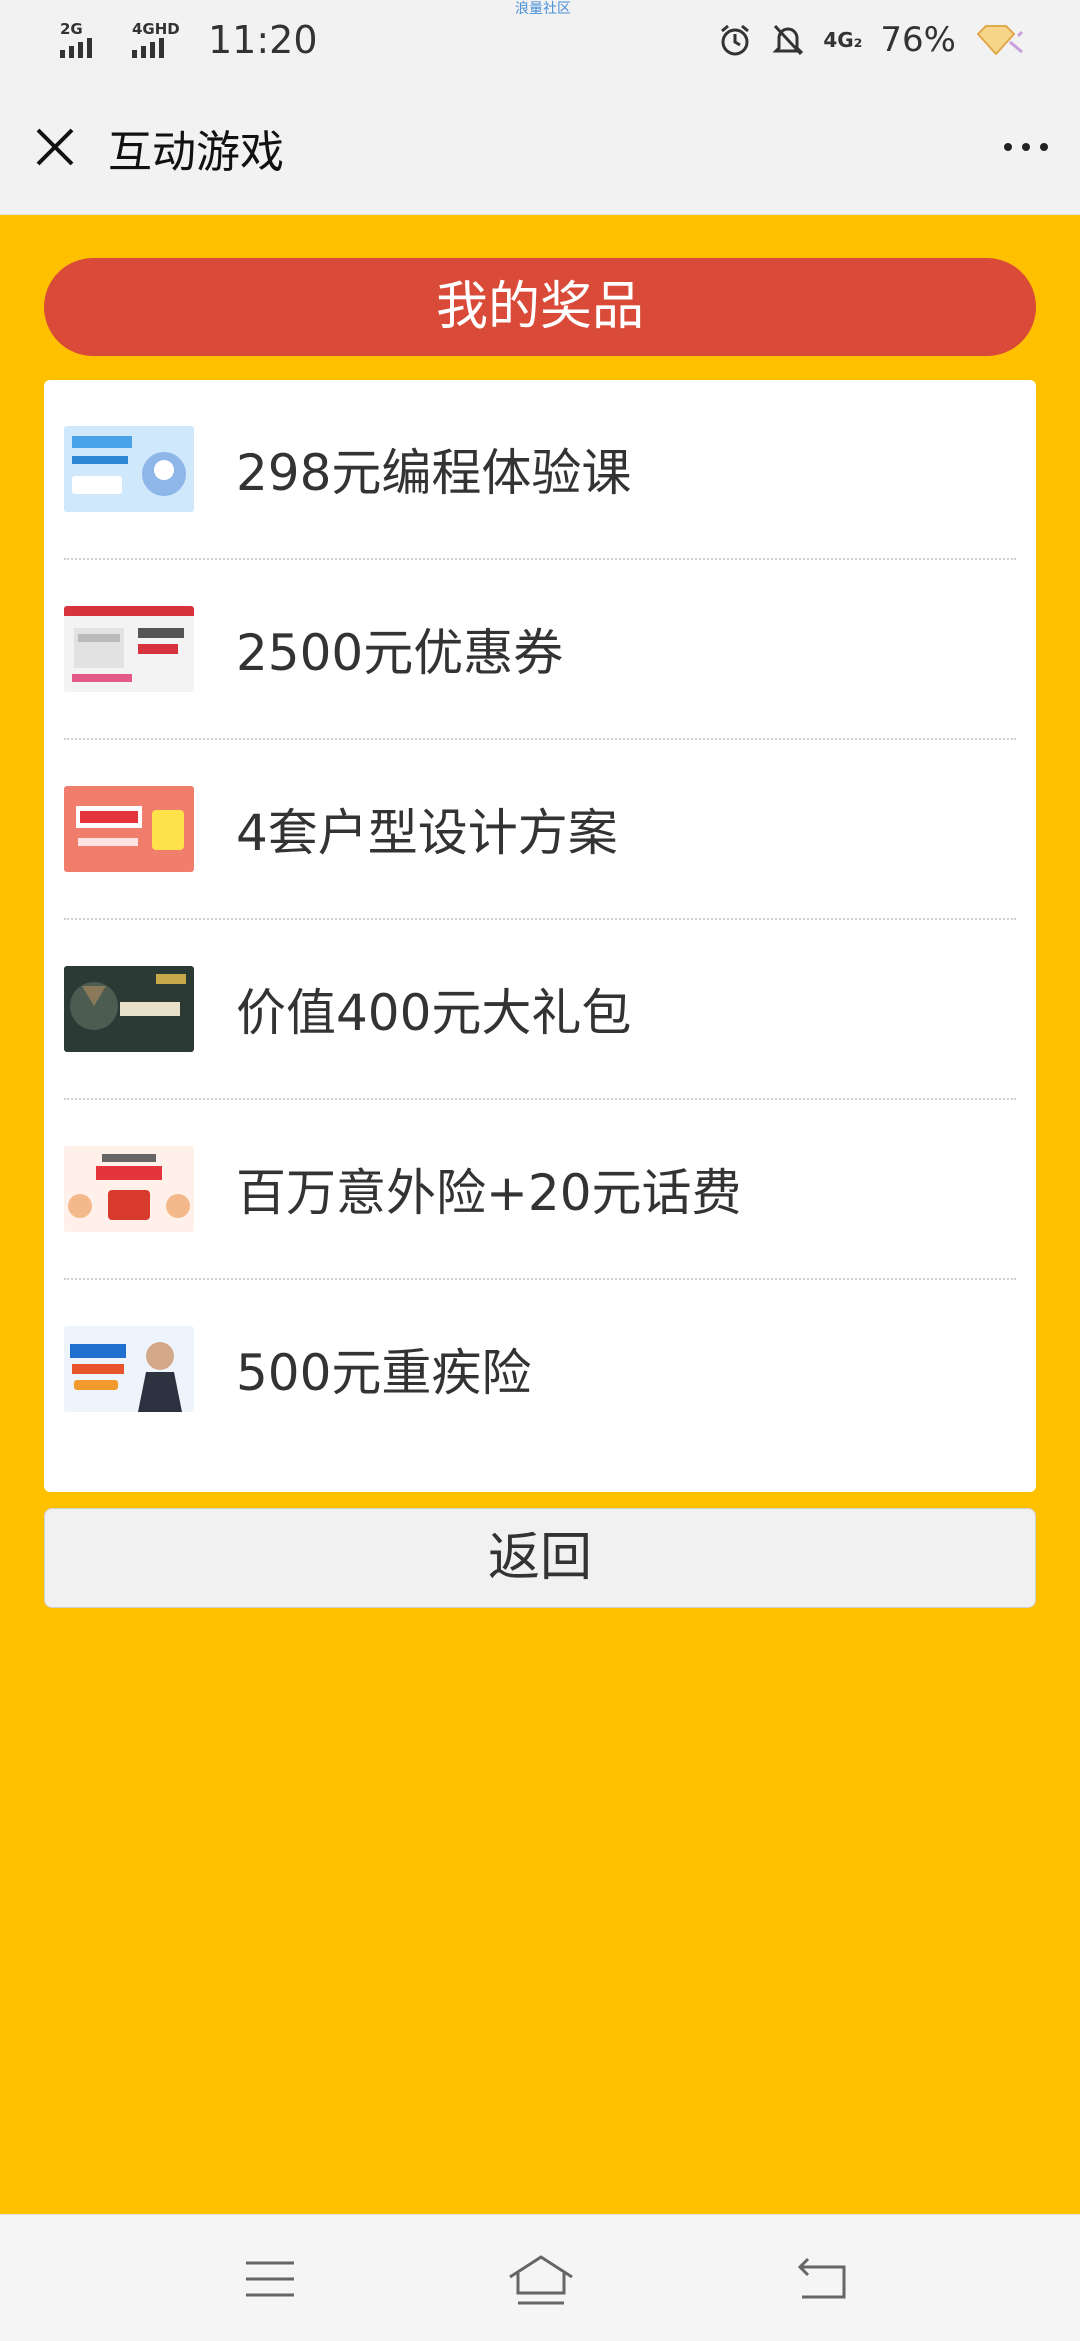 The image size is (1080, 2341). Describe the element at coordinates (129, 1009) in the screenshot. I see `game-gift-thumbnail` at that location.